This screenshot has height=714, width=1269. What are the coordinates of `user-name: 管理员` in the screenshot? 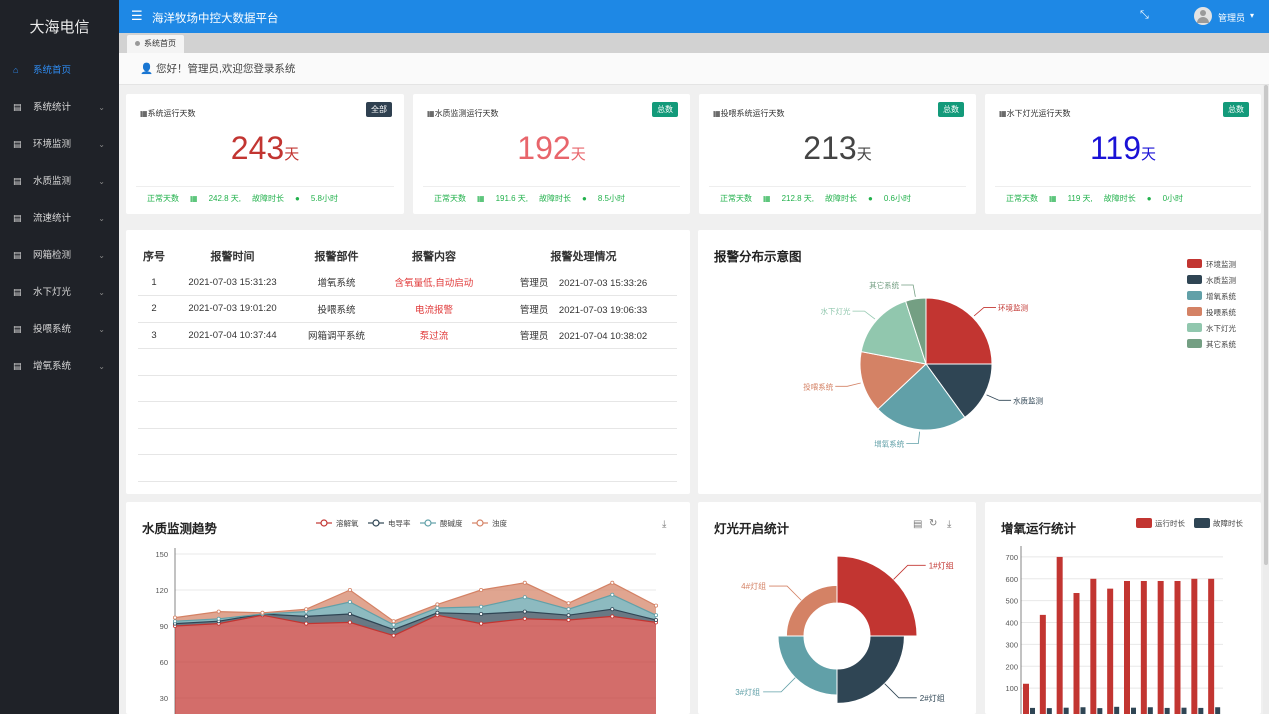 It's located at (1231, 17).